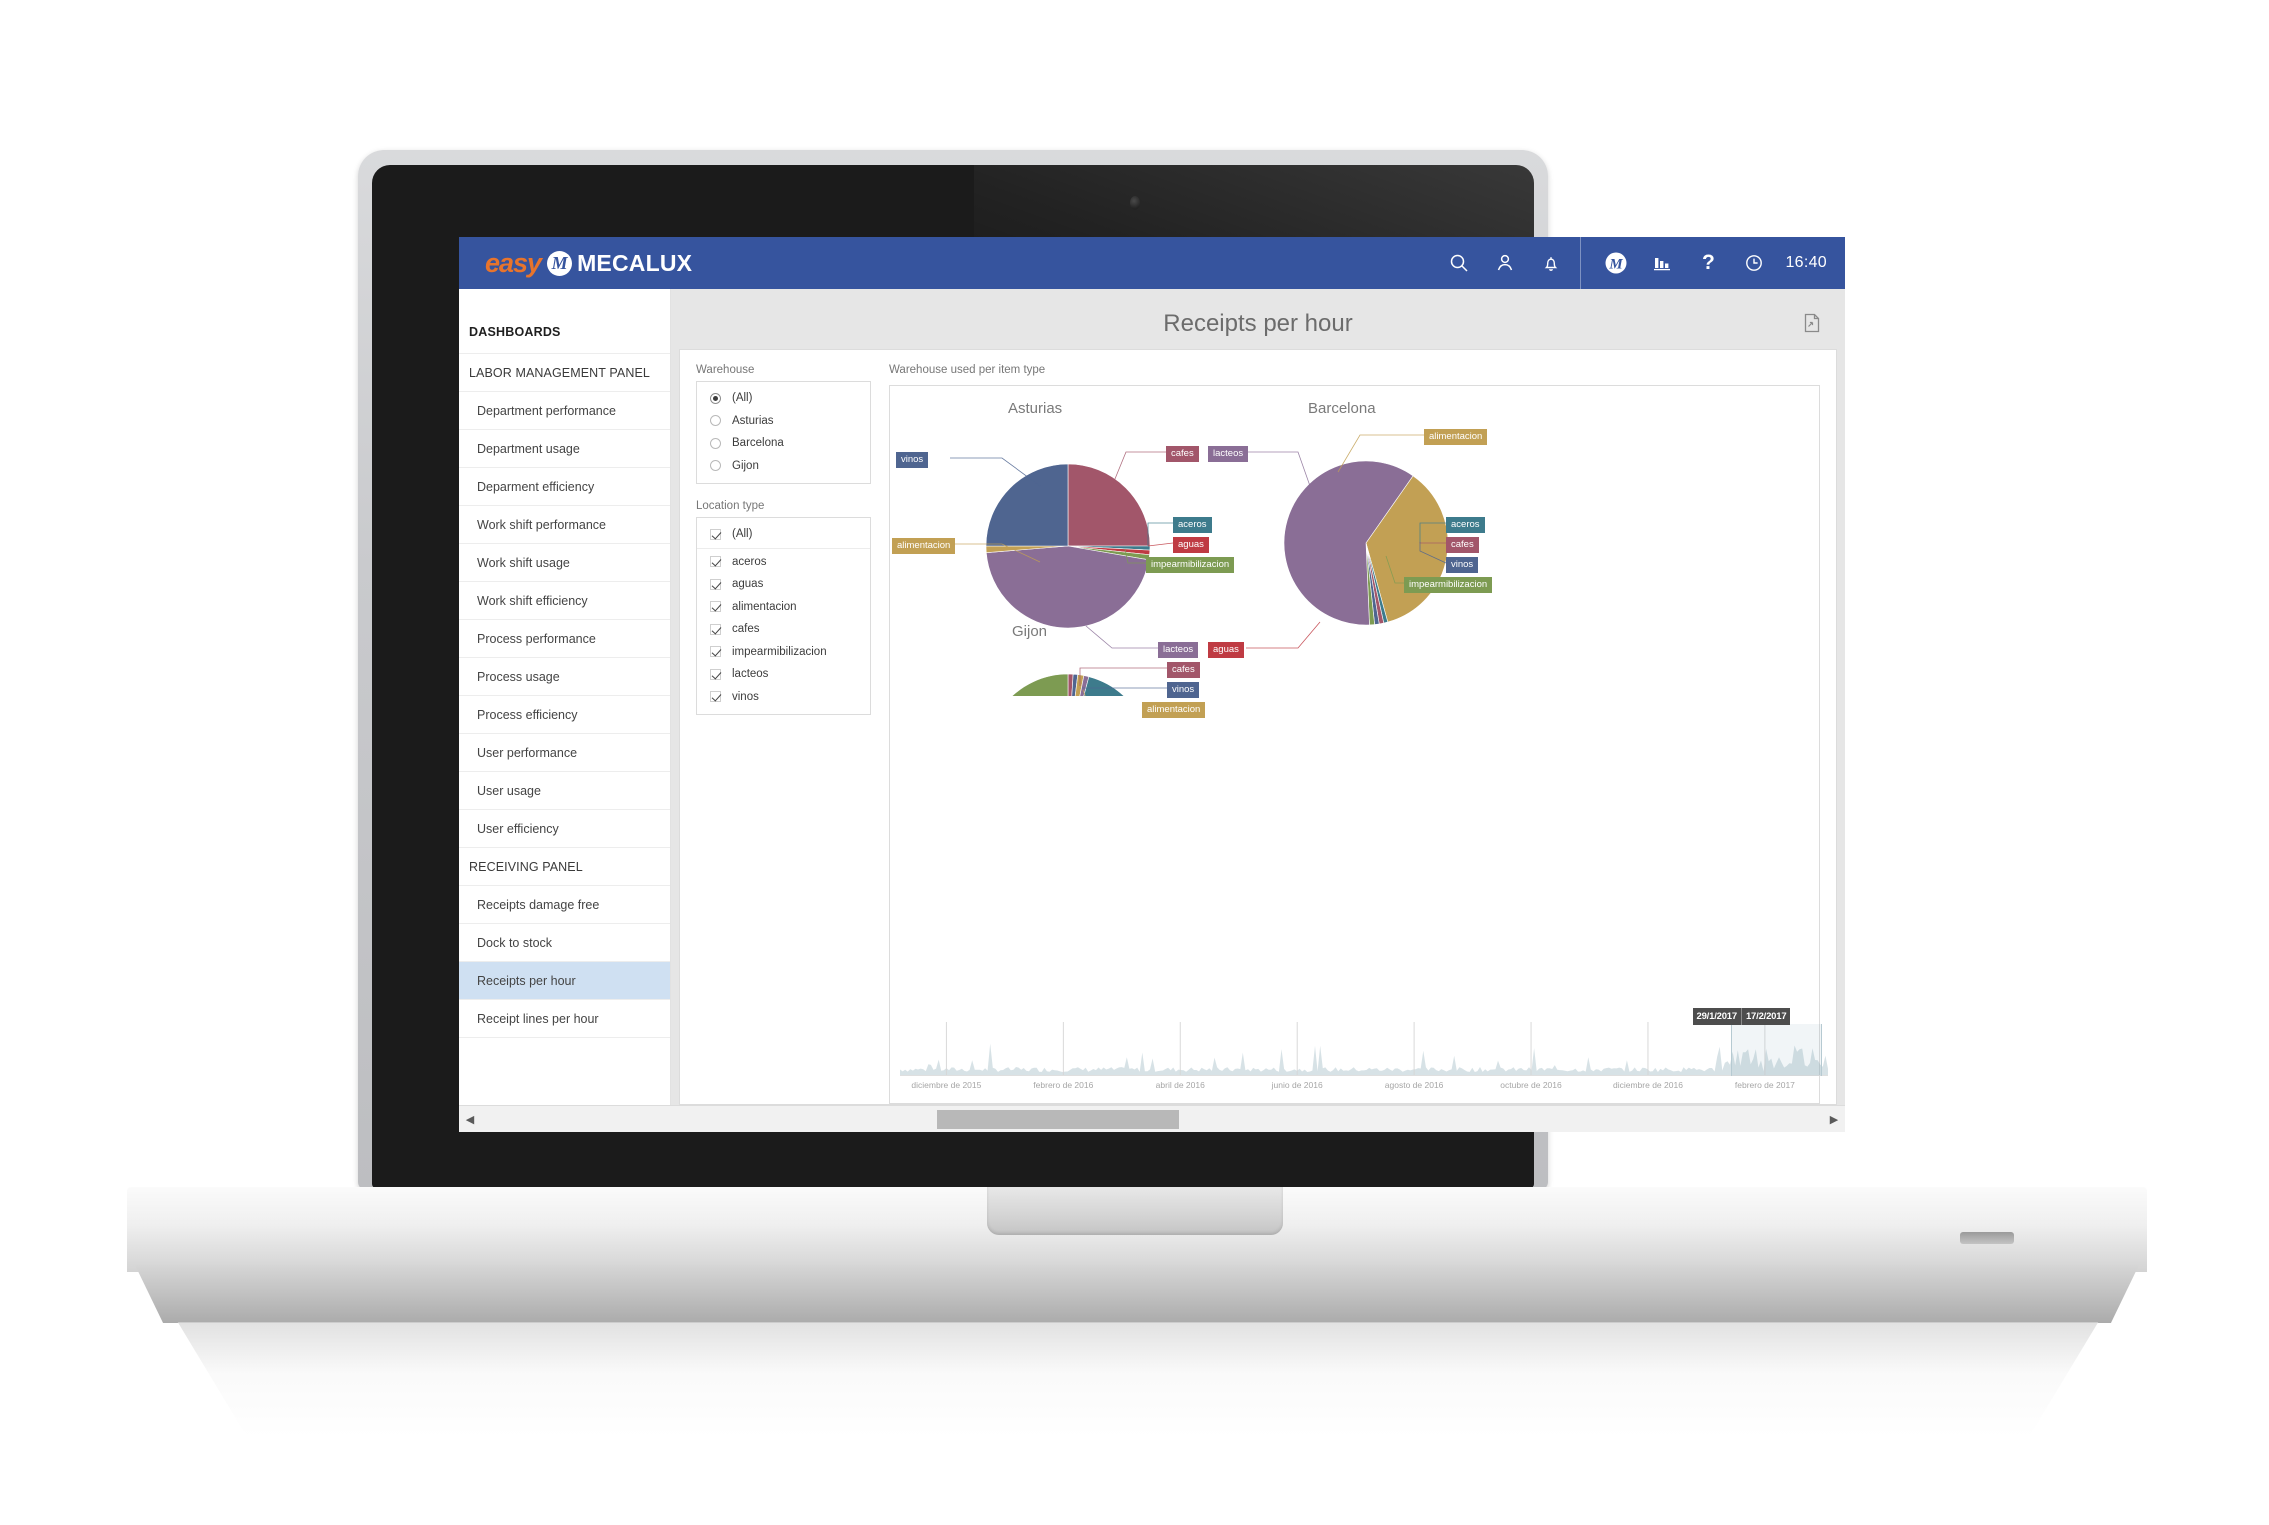  What do you see at coordinates (564, 791) in the screenshot?
I see `sidebar-item-user-usage: User usage` at bounding box center [564, 791].